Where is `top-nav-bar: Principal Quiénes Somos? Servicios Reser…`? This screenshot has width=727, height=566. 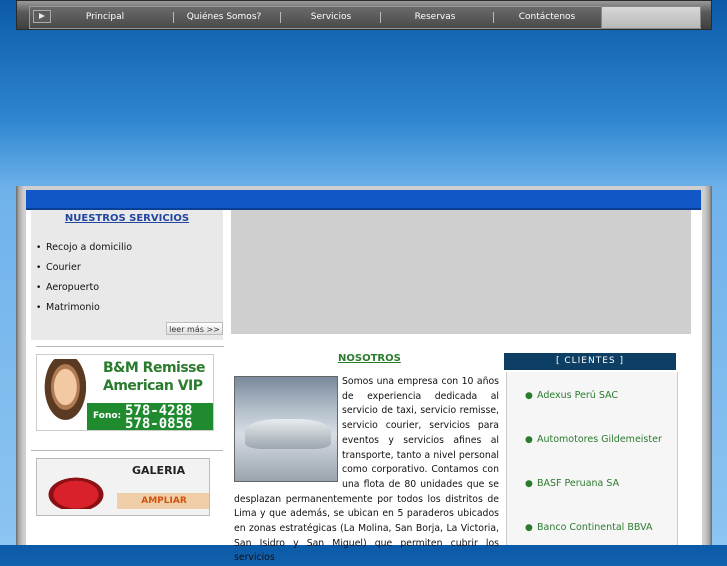
top-nav-bar: Principal Quiénes Somos? Servicios Reser… is located at coordinates (364, 15).